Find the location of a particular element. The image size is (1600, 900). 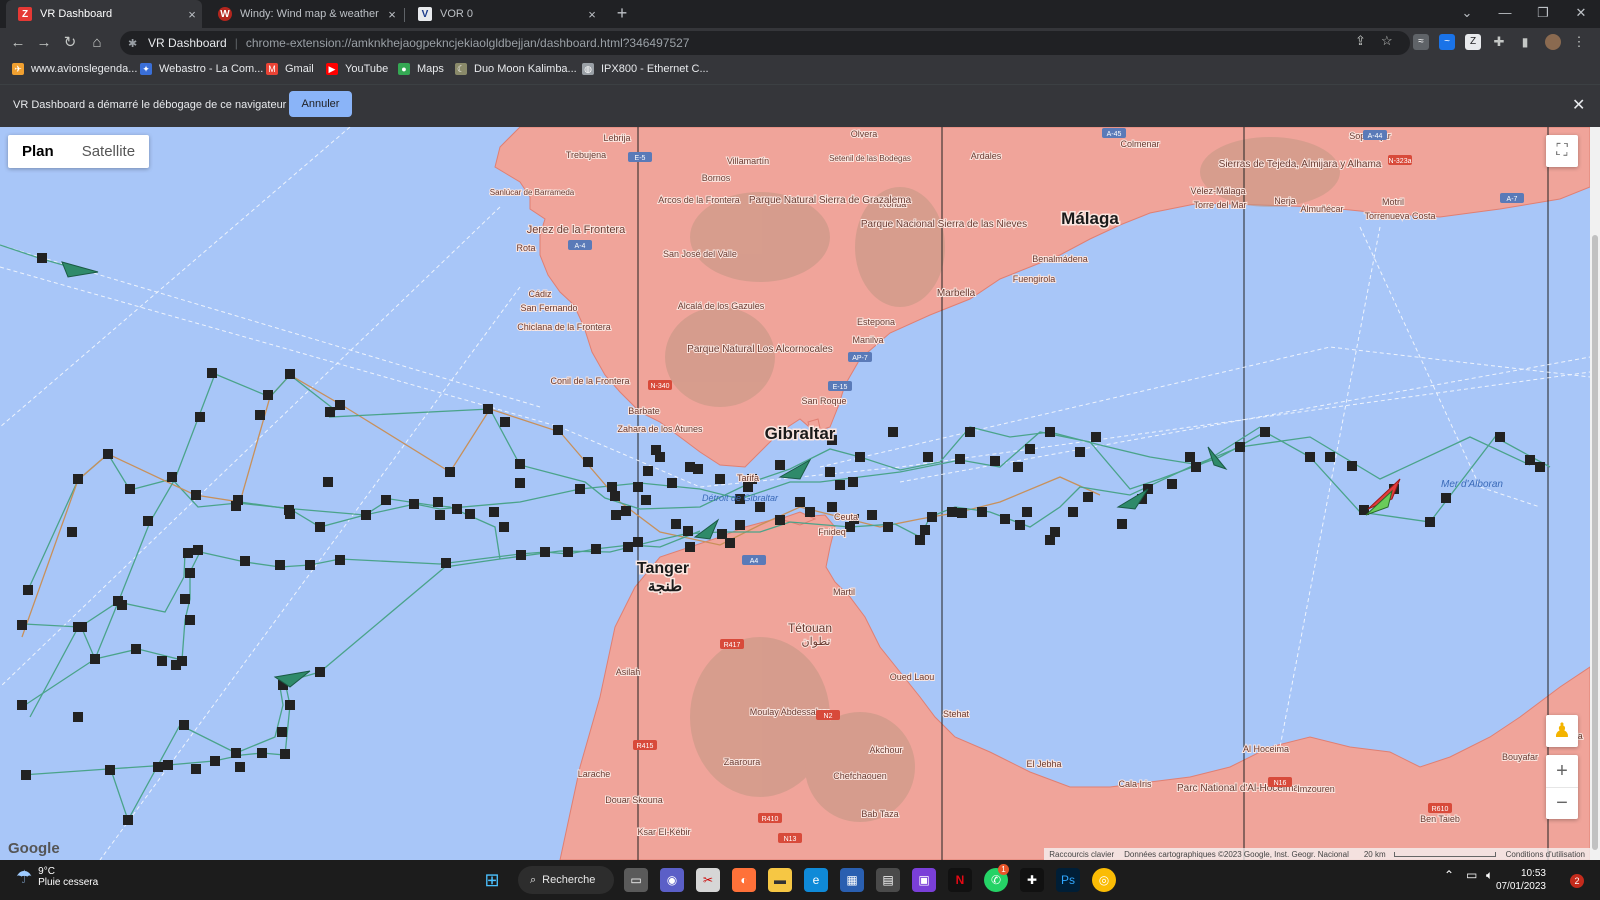

terms-link: Conditions d'utilisation is located at coordinates (1545, 854).